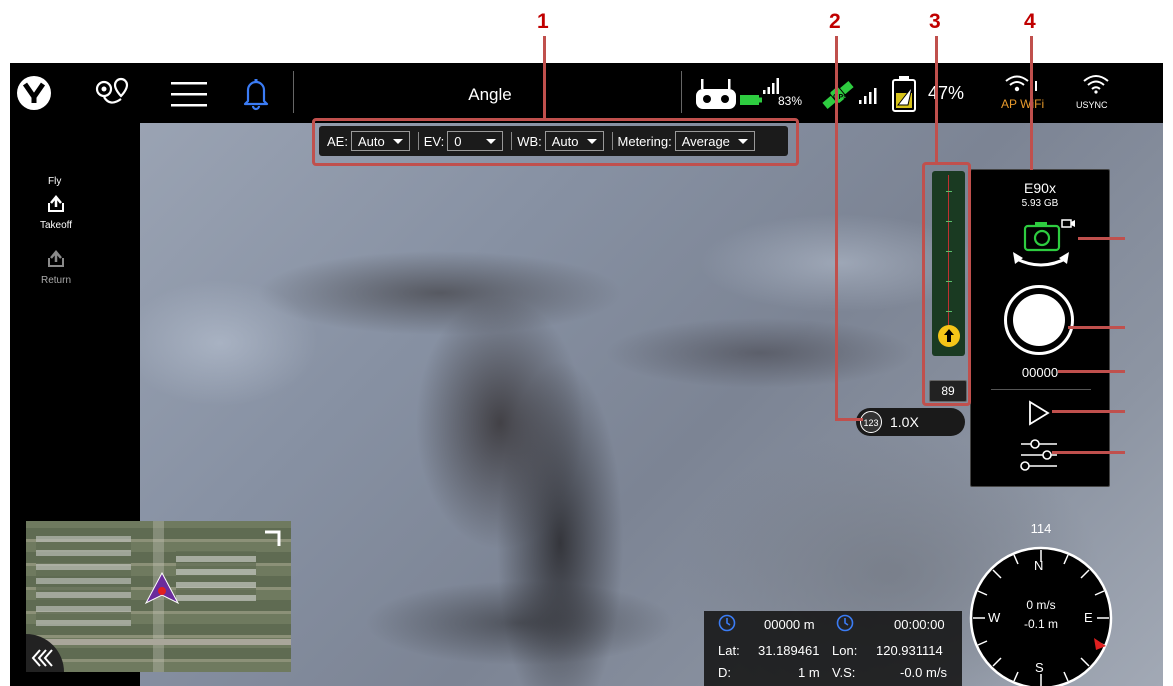 The image size is (1173, 686). What do you see at coordinates (919, 624) in the screenshot?
I see `flight-time: 00:00:00` at bounding box center [919, 624].